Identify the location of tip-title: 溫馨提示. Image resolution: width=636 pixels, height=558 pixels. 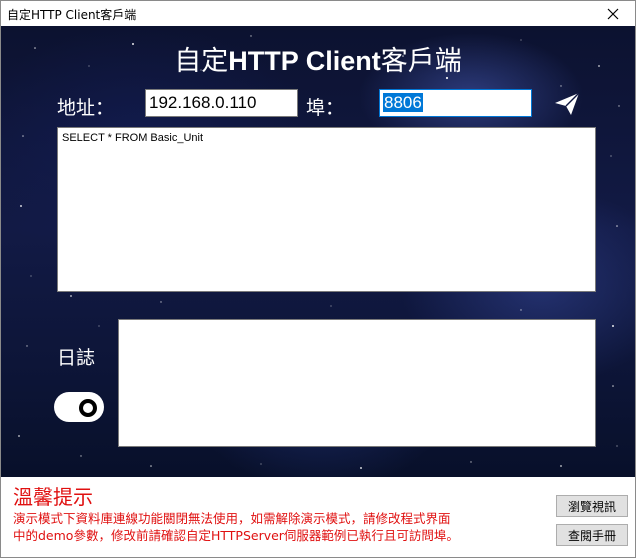
(53, 497).